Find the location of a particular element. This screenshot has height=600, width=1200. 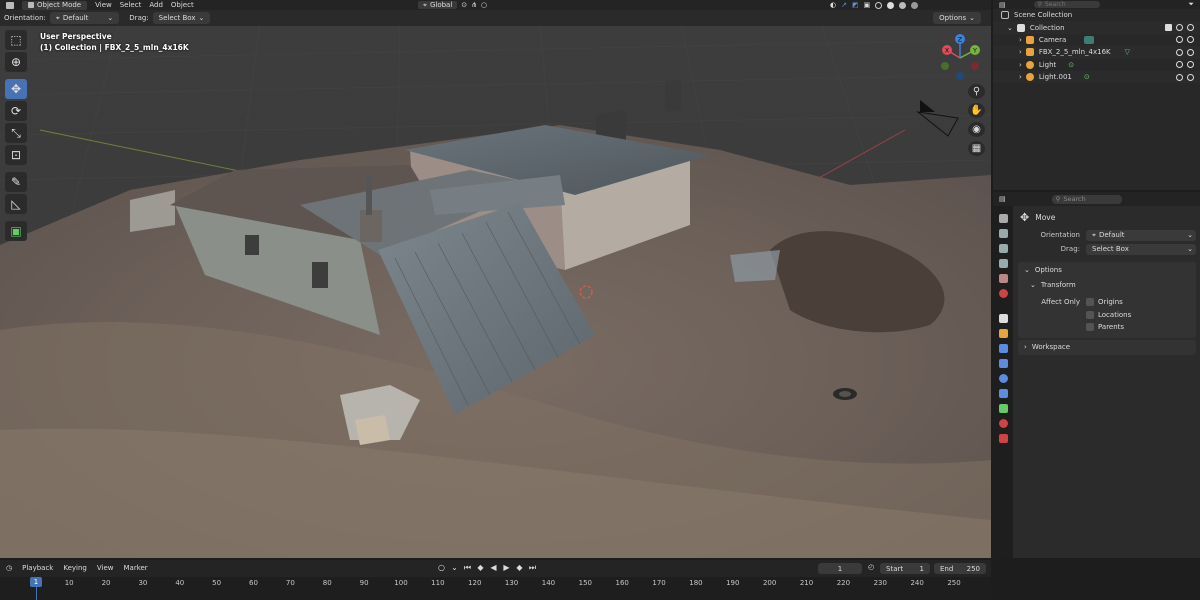

menu-view: View is located at coordinates (103, 5).